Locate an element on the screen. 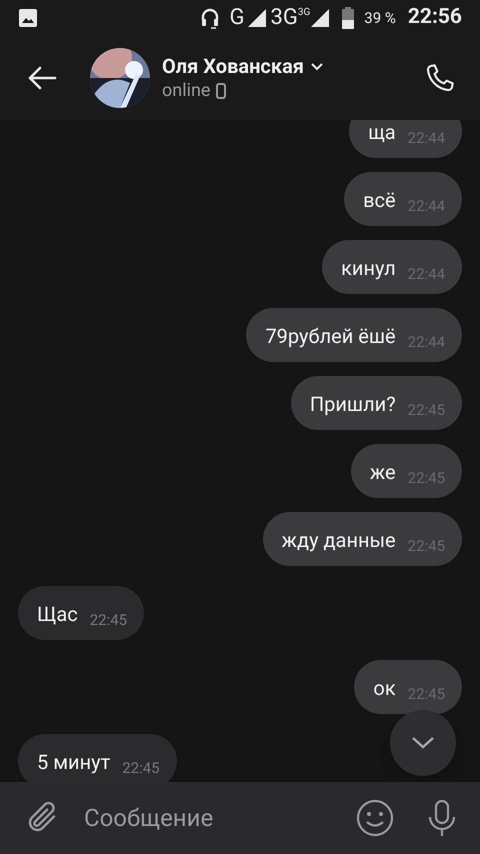 Image resolution: width=480 pixels, height=854 pixels. online-status: online is located at coordinates (186, 91).